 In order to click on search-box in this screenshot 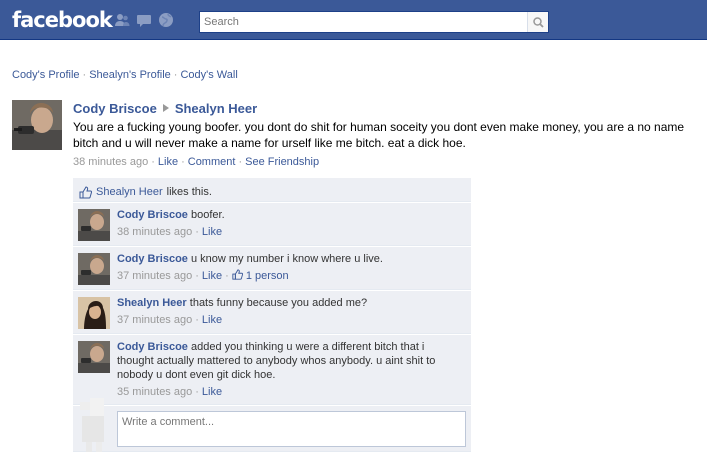, I will do `click(374, 22)`.